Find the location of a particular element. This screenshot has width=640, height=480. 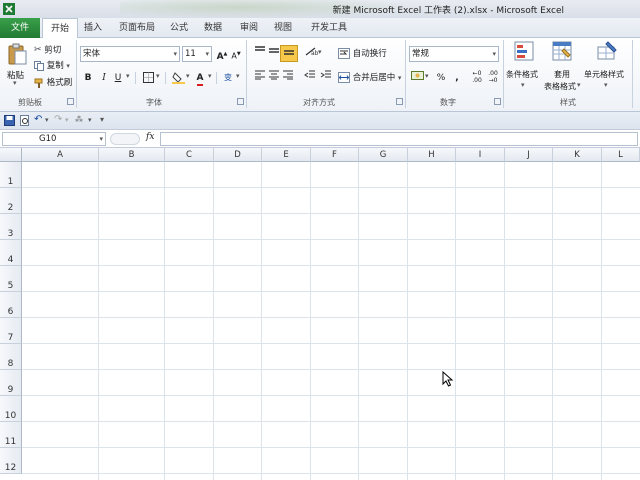

shrink-font-button: A▼ is located at coordinates (236, 54).